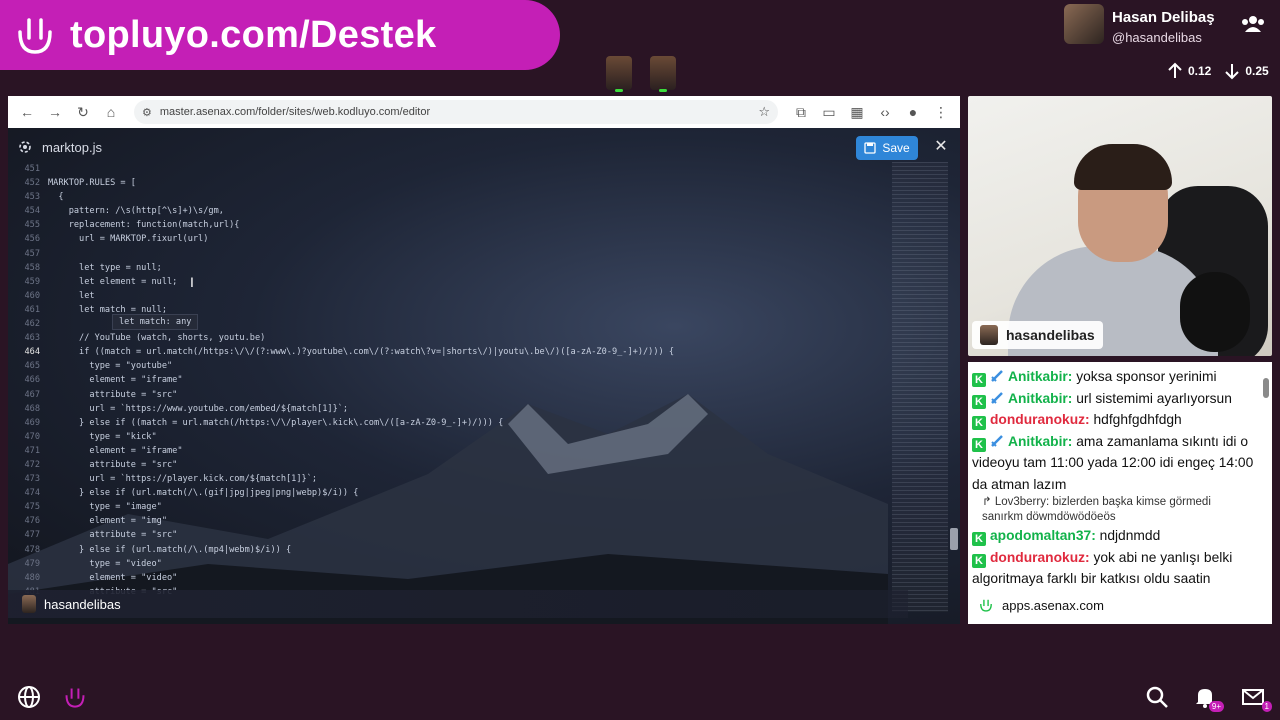 Image resolution: width=1280 pixels, height=720 pixels. Describe the element at coordinates (954, 539) in the screenshot. I see `editor-scrollbar` at that location.